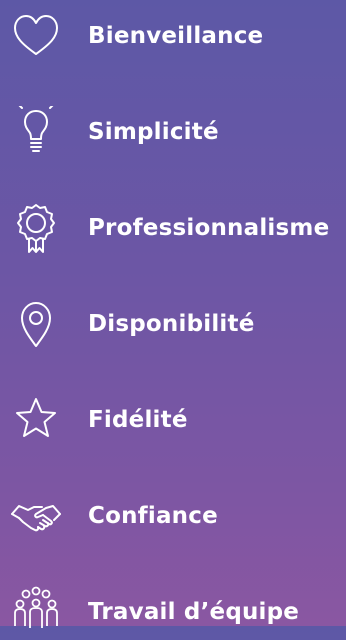 The height and width of the screenshot is (640, 346). What do you see at coordinates (36, 612) in the screenshot?
I see `team-icon` at bounding box center [36, 612].